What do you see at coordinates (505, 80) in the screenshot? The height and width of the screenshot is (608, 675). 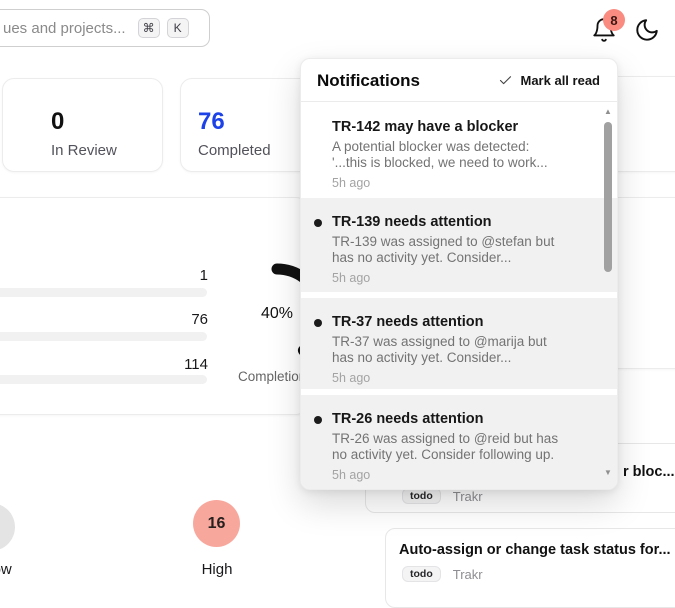 I see `check-icon` at bounding box center [505, 80].